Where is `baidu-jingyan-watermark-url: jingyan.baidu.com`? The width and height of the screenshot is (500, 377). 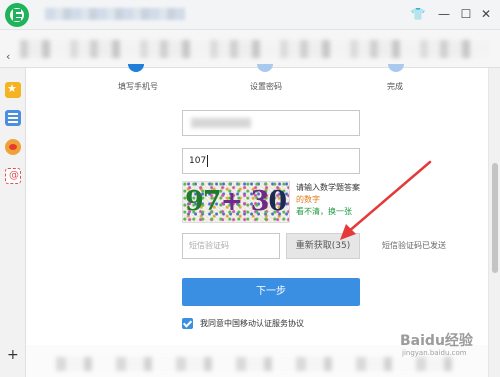
baidu-jingyan-watermark-url: jingyan.baidu.com is located at coordinates (434, 353).